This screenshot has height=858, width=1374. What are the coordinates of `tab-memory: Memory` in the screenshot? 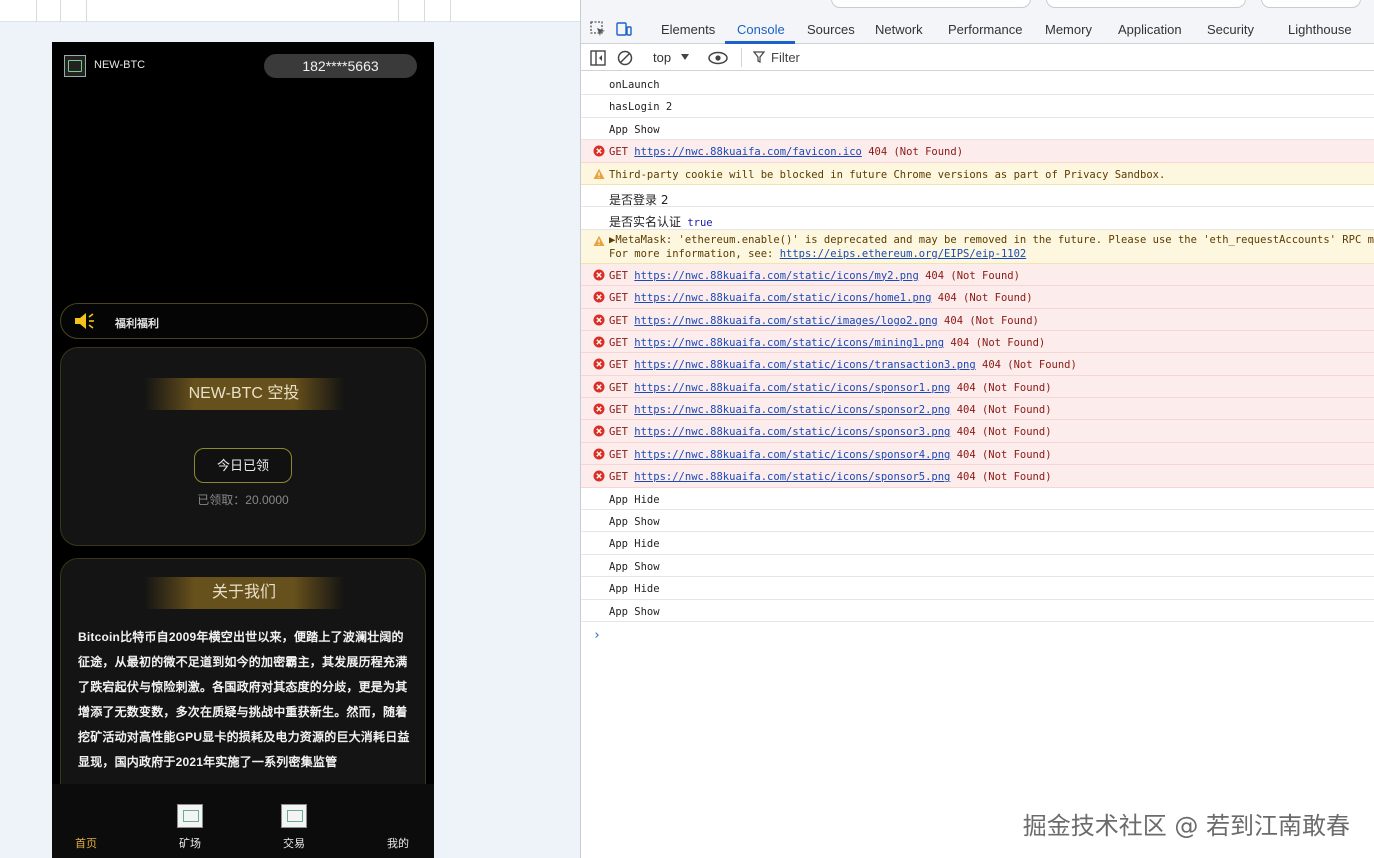 It's located at (1068, 29).